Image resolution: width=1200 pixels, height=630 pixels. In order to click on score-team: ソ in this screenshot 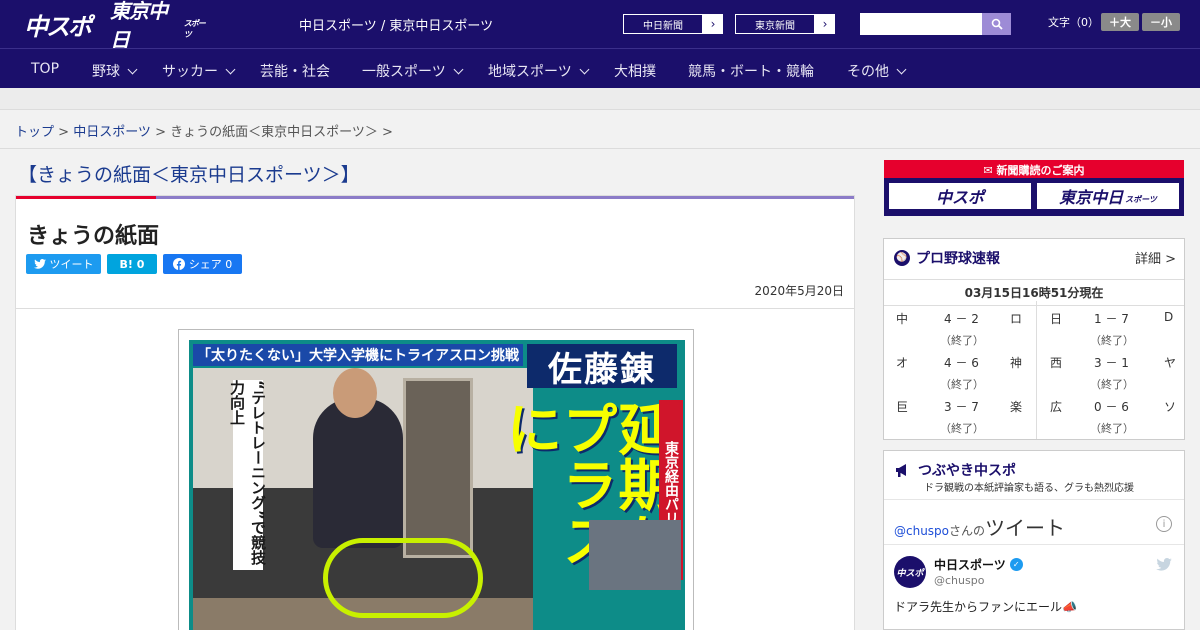, I will do `click(1170, 407)`.